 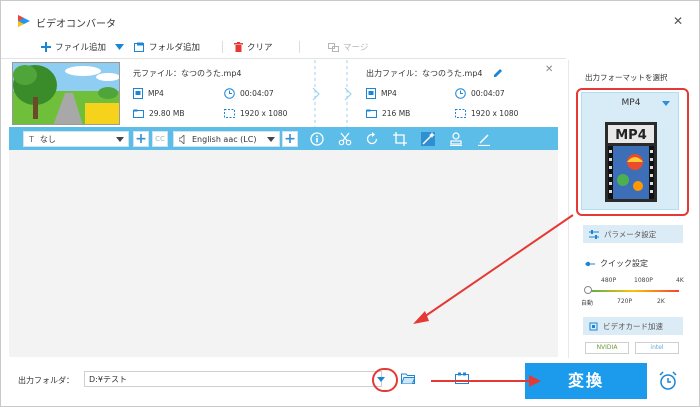 I want to click on quality-slider-handle, so click(x=588, y=290).